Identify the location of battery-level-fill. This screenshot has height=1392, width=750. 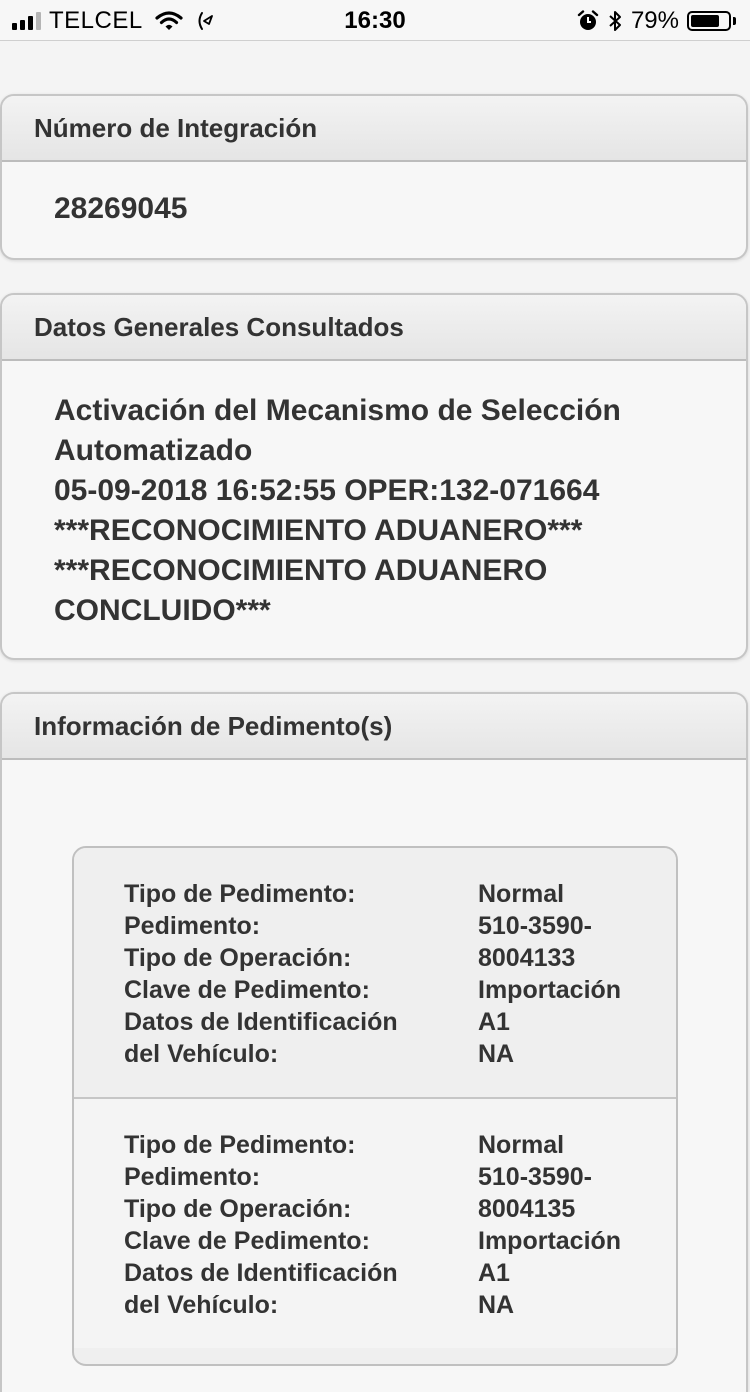
(705, 21).